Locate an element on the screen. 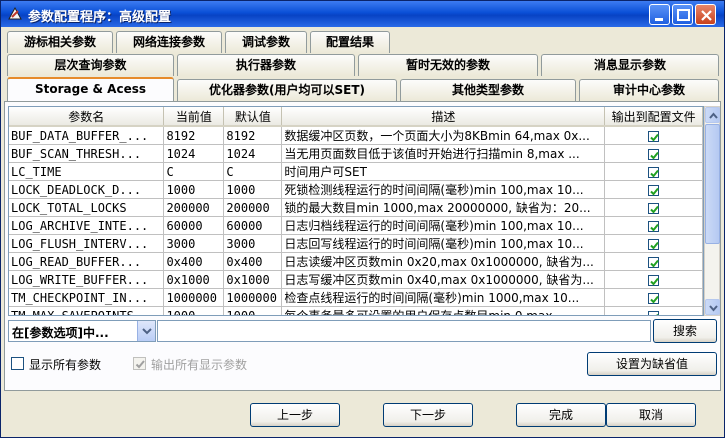 The image size is (725, 438). param-name-cell: TM_MAX_SAVEPOINTS is located at coordinates (87, 310).